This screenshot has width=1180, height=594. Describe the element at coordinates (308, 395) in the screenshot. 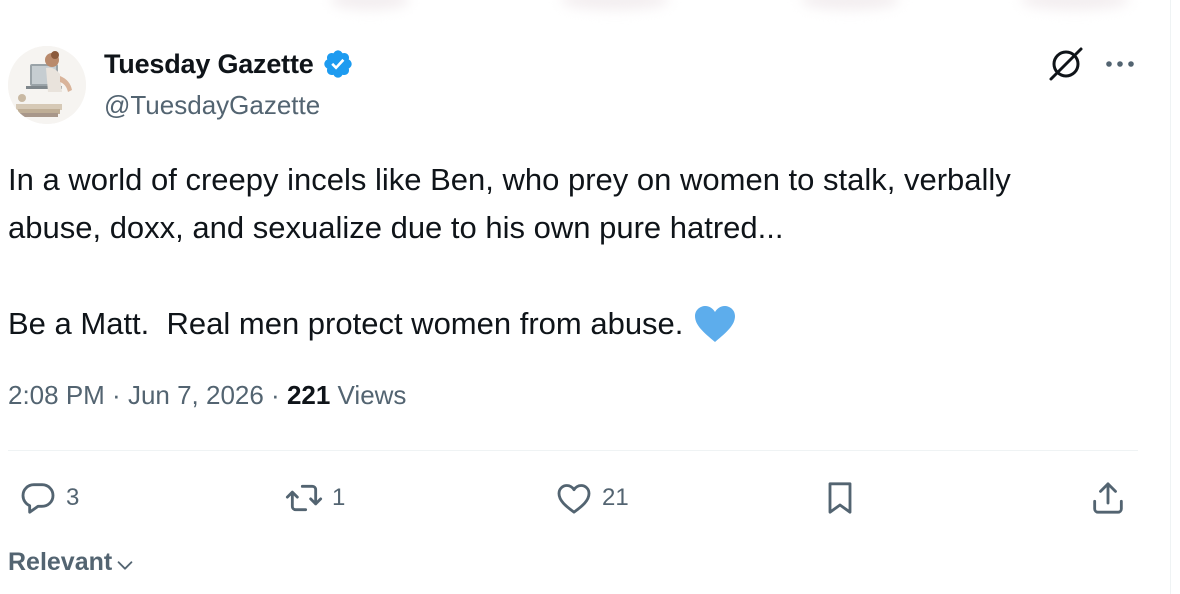

I see `views-count: 221` at that location.